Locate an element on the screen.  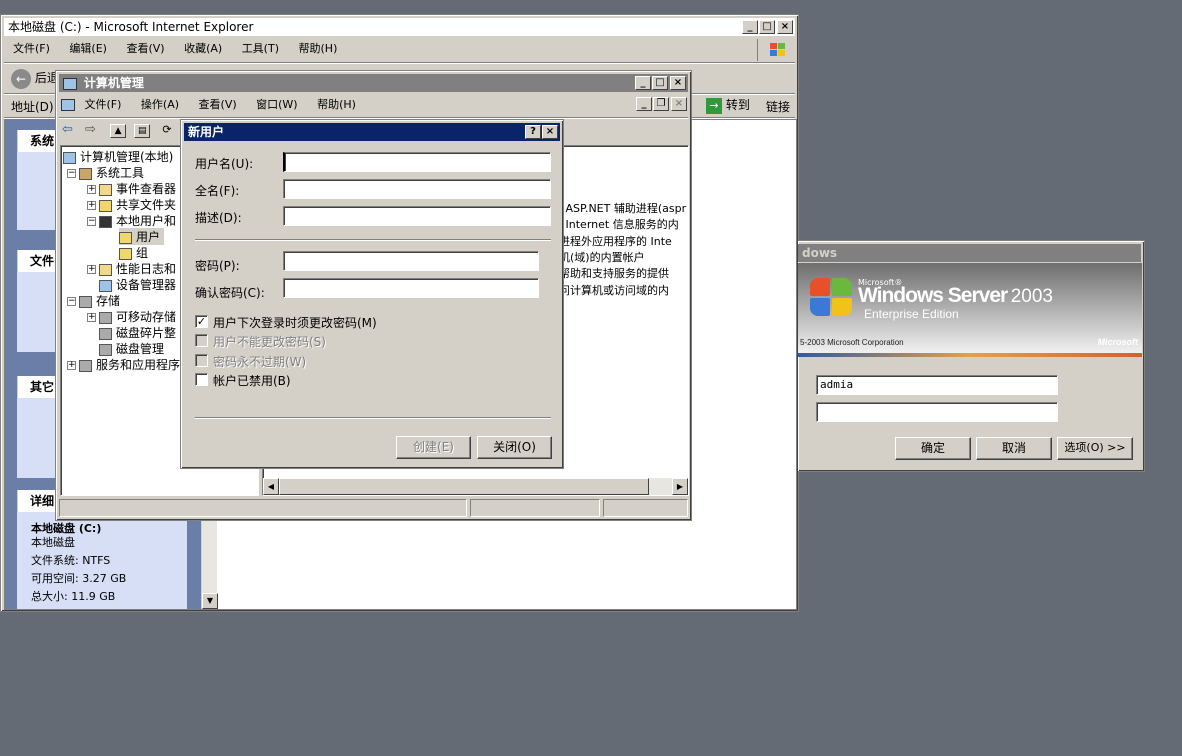
options-button: 选项(O) >> is located at coordinates (1095, 448).